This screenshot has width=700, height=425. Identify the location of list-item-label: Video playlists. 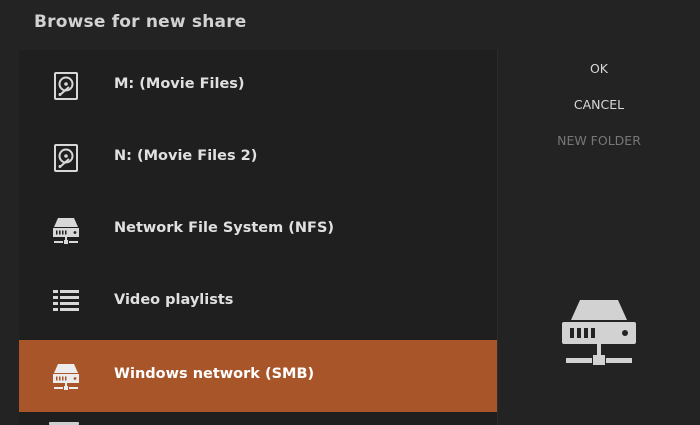
(174, 300).